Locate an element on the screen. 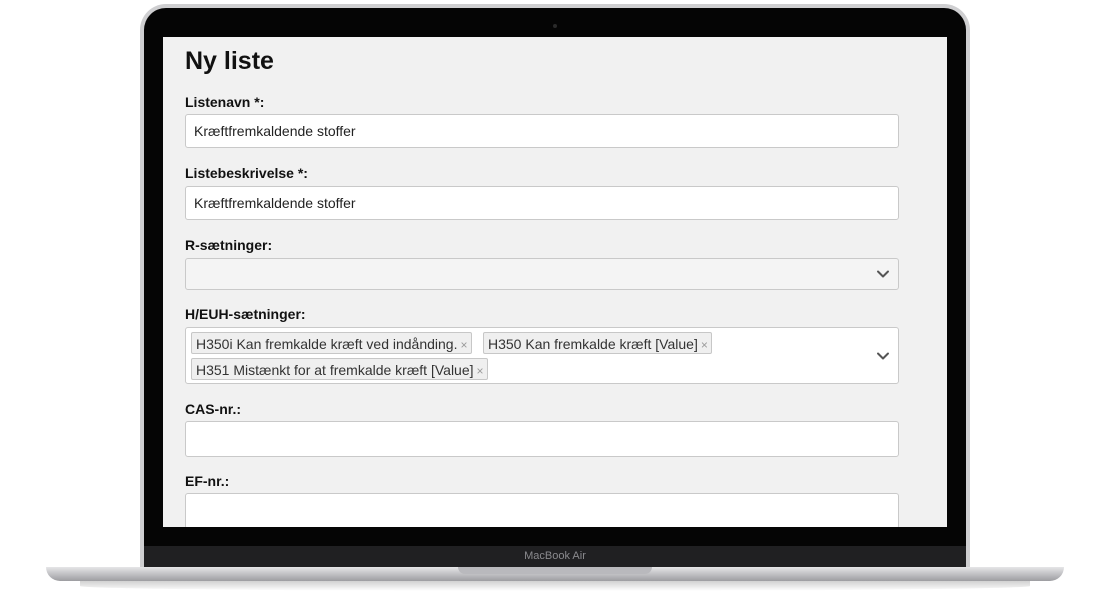  r-phrases-select is located at coordinates (542, 274).